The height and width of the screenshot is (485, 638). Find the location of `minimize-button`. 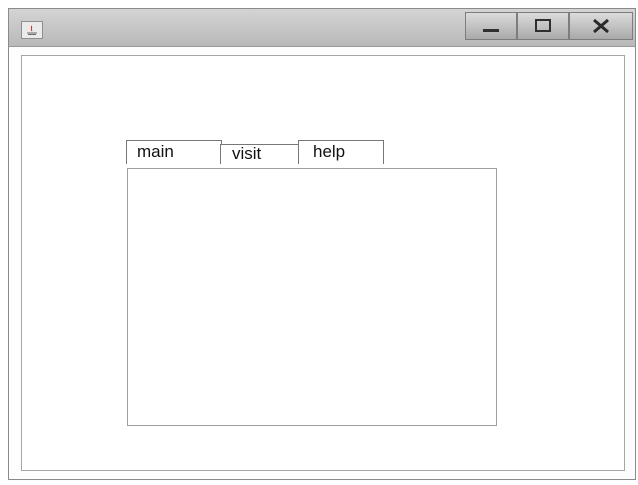

minimize-button is located at coordinates (491, 26).